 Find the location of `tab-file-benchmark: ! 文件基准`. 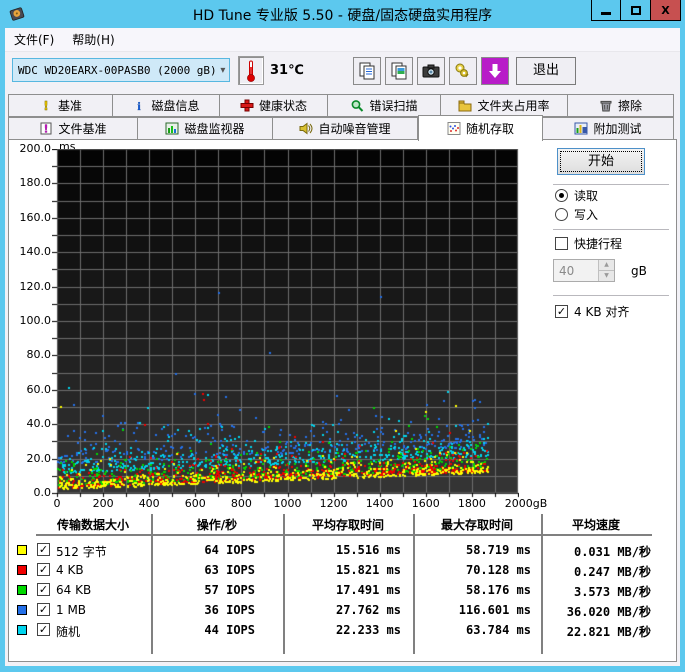

tab-file-benchmark: ! 文件基准 is located at coordinates (73, 128).